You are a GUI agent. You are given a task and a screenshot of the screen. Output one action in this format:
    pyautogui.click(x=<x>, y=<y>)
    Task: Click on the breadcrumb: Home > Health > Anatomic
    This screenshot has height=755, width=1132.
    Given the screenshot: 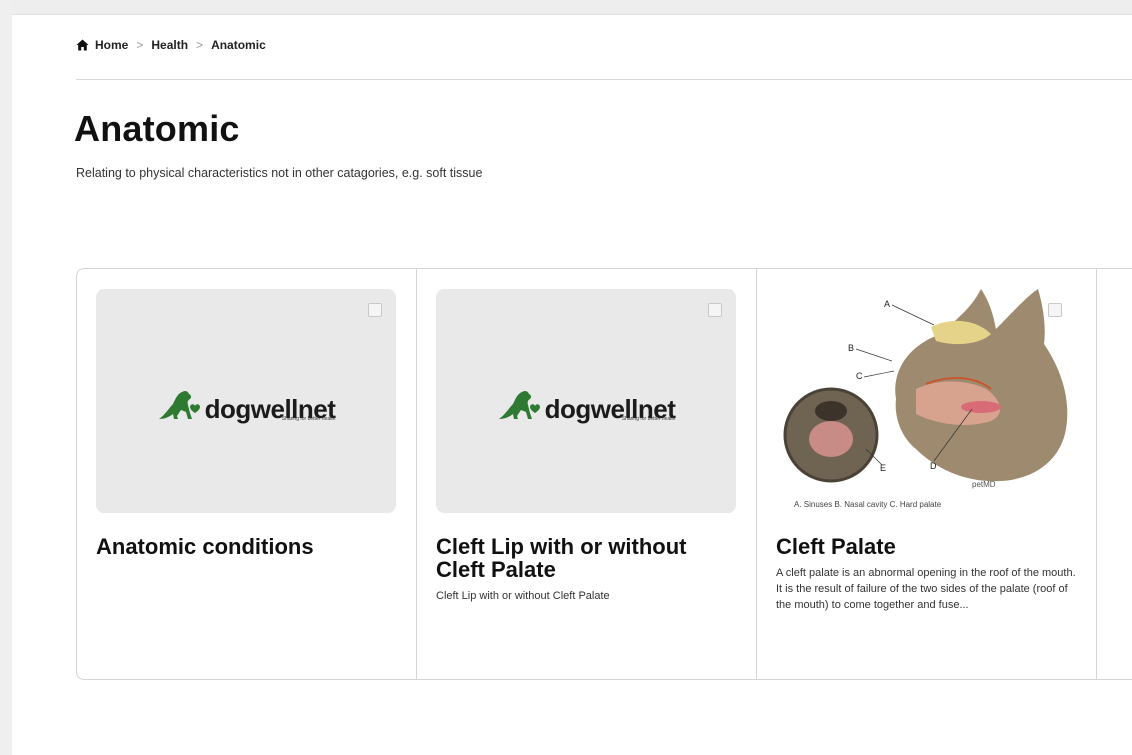 What is the action you would take?
    pyautogui.click(x=171, y=45)
    